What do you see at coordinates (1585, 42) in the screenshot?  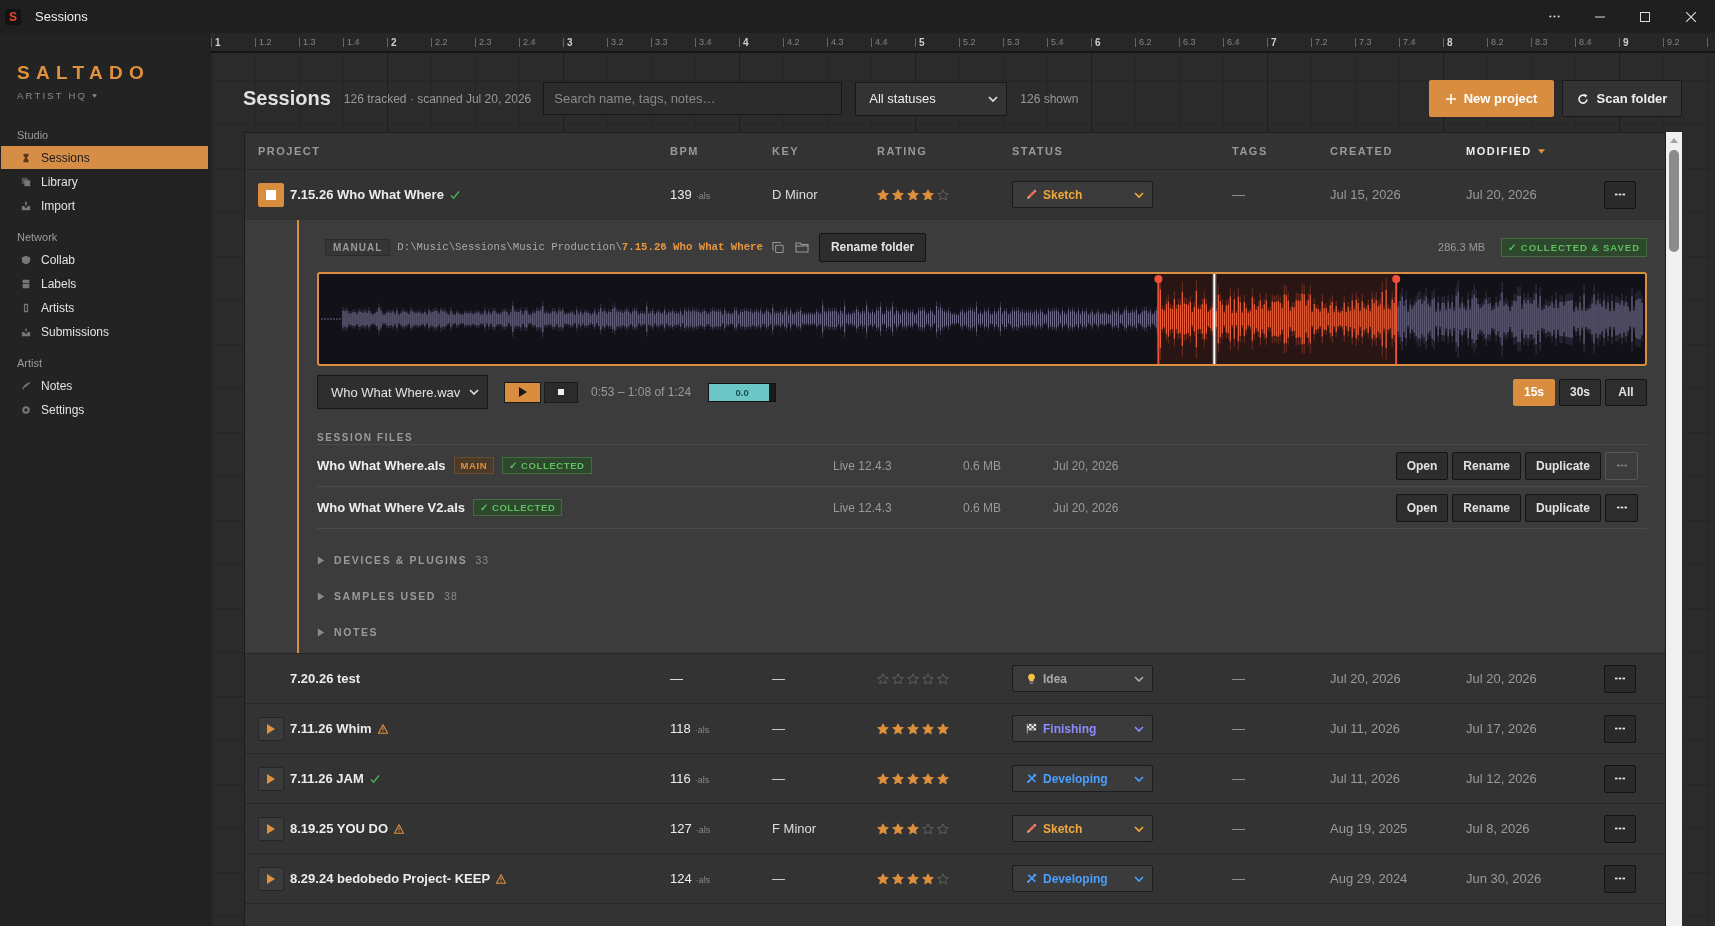 I see `ruler-label: 8.4` at bounding box center [1585, 42].